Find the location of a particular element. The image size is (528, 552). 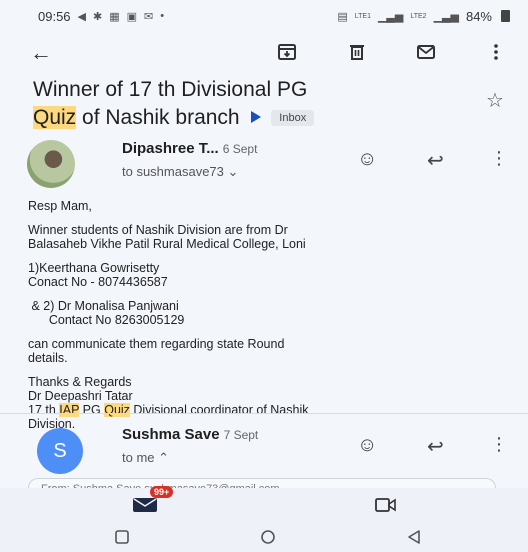

back-nav-icon is located at coordinates (414, 537).